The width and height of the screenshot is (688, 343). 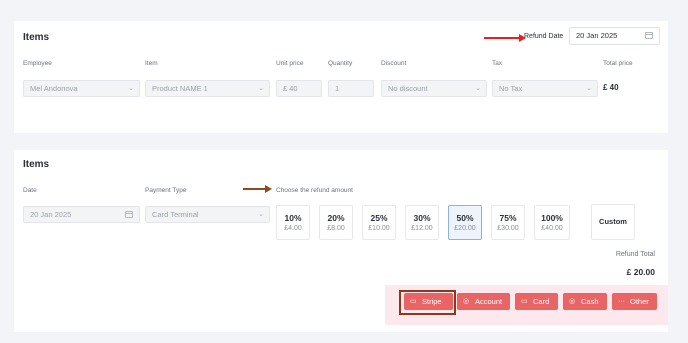 I want to click on option-percent: 75%, so click(x=508, y=218).